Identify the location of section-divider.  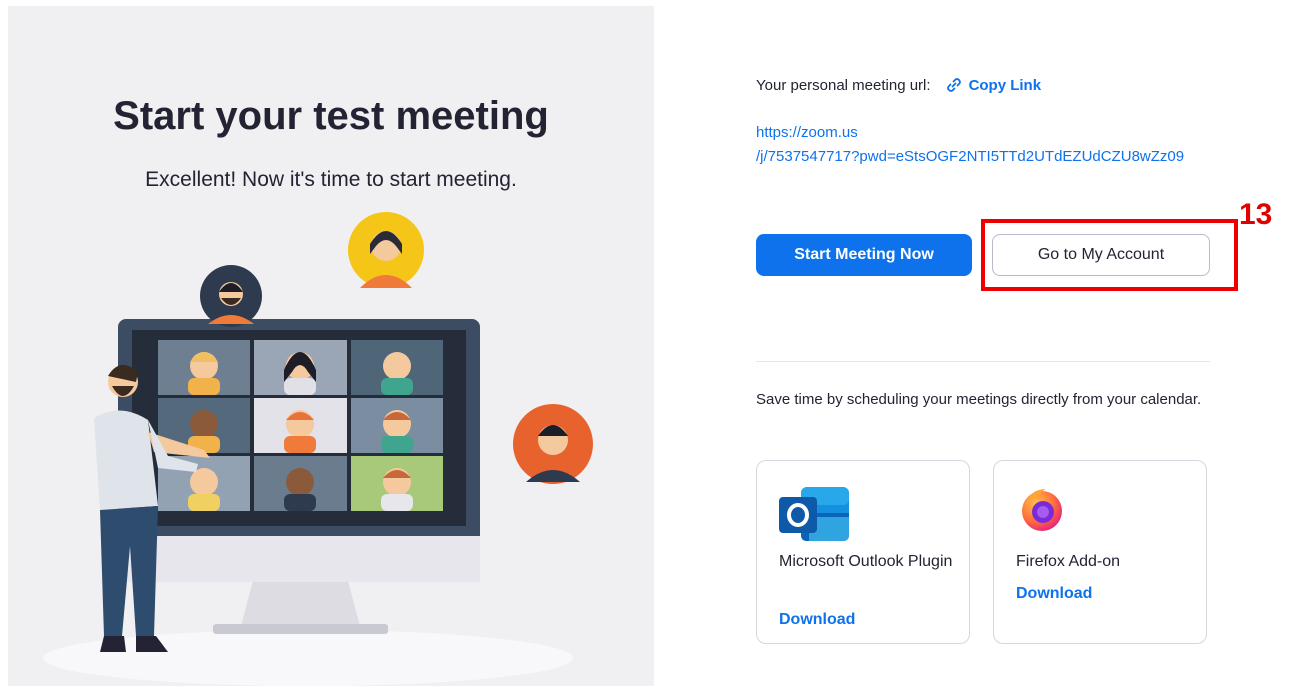
(983, 361).